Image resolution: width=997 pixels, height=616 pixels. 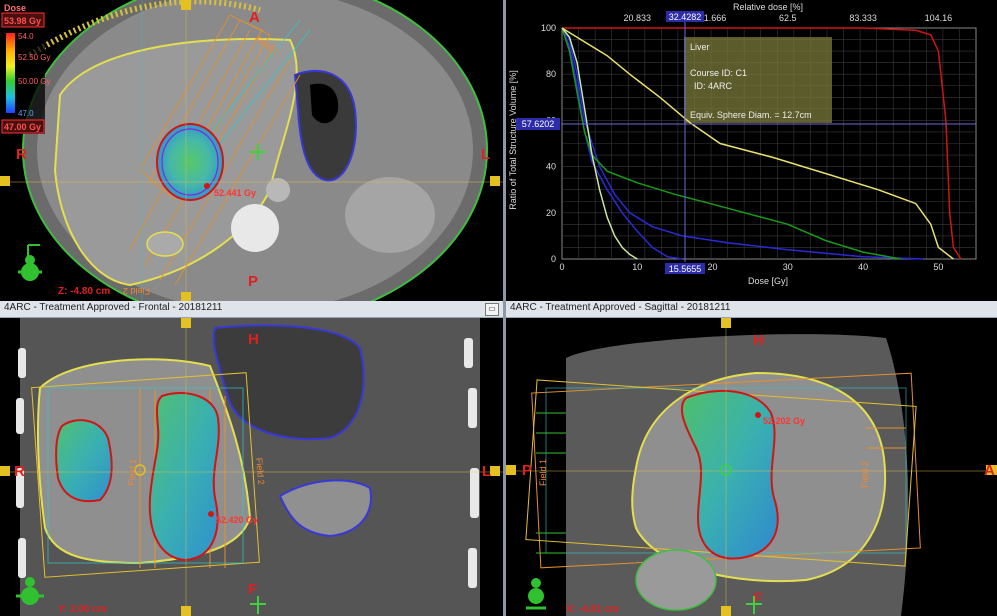 What do you see at coordinates (751, 115) in the screenshot?
I see `dvh-tooltip-line4: Equiv. Sphere Diam. = 12.7cm` at bounding box center [751, 115].